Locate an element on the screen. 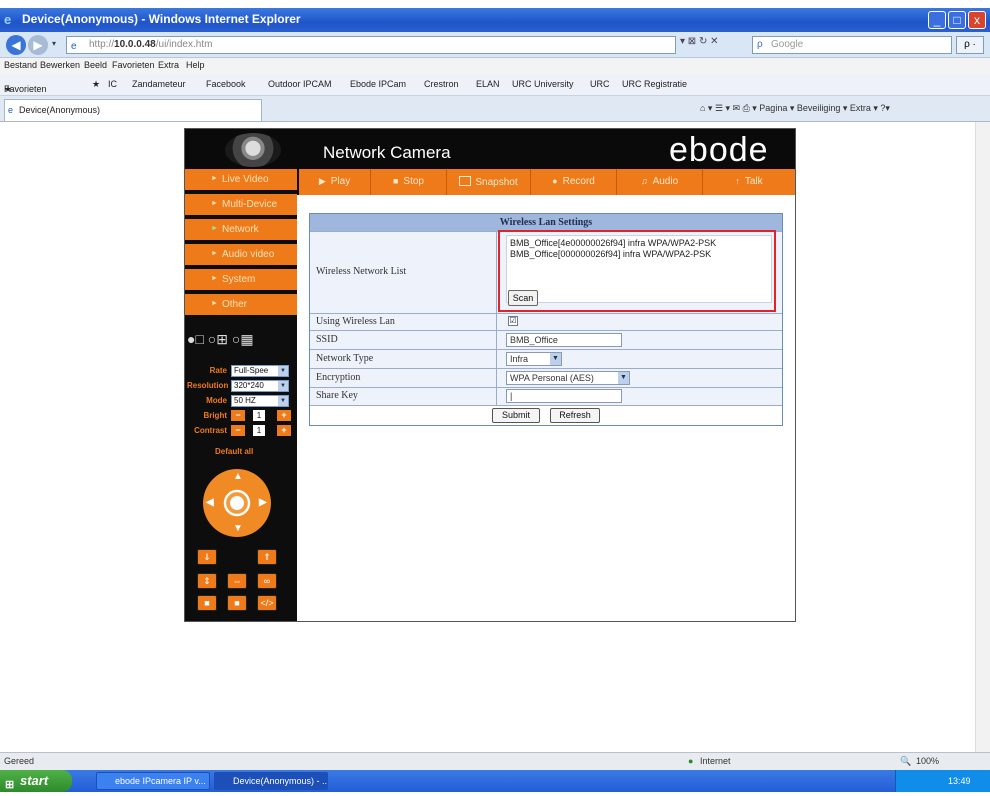 The height and width of the screenshot is (796, 990). address-tools: ▾ ⊠ ↻ ✕ is located at coordinates (699, 41).